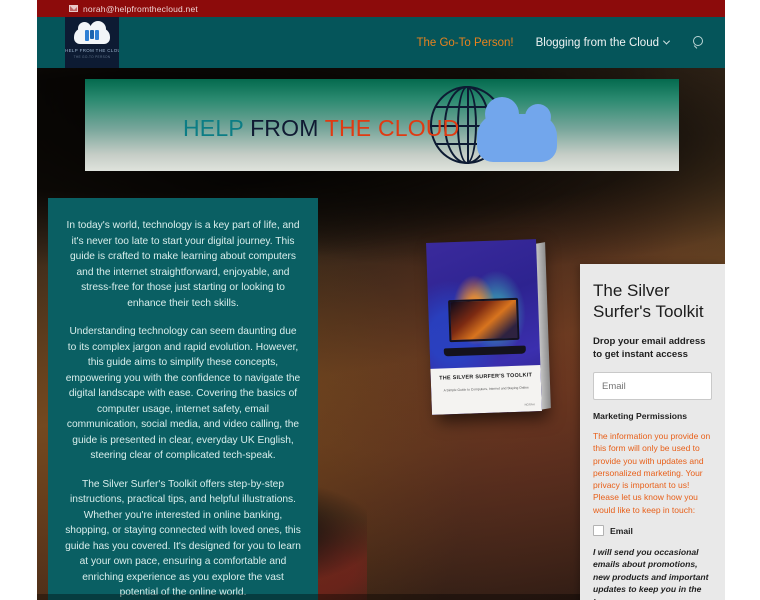 The height and width of the screenshot is (600, 760). Describe the element at coordinates (392, 128) in the screenshot. I see `banner-word-the-cloud: THE CLOUD` at that location.